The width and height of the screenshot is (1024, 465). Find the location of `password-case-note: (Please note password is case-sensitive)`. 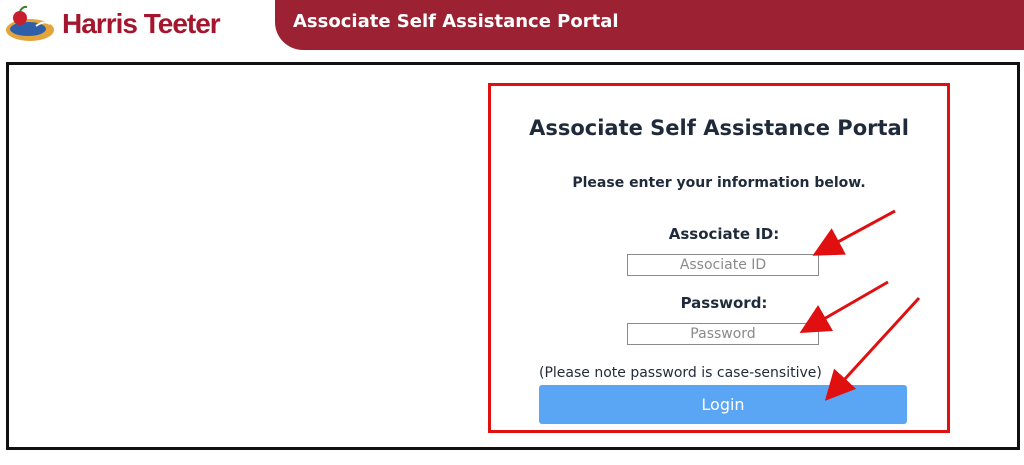

password-case-note: (Please note password is case-sensitive) is located at coordinates (680, 373).